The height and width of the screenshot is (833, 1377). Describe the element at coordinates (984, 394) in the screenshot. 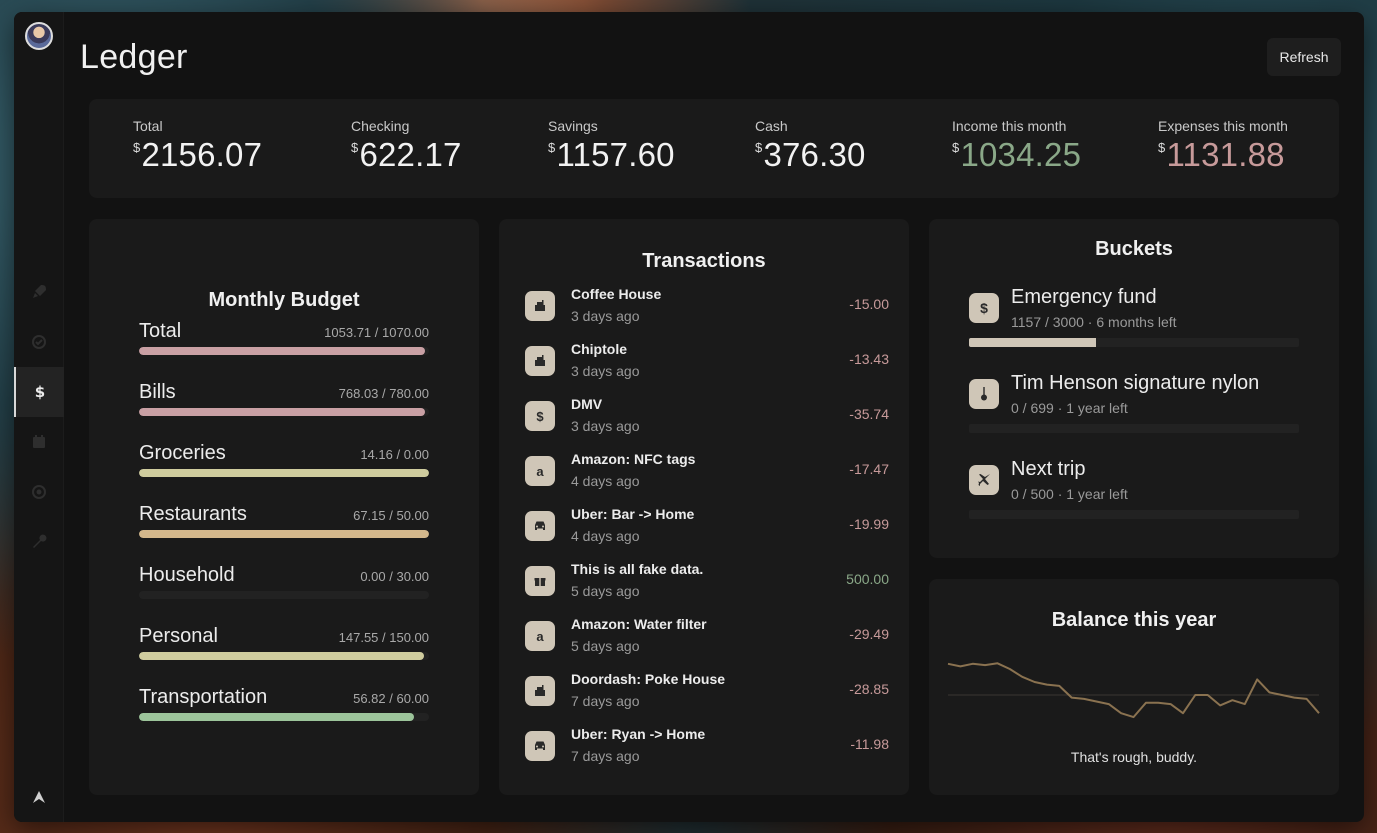

I see `guitar-icon` at that location.